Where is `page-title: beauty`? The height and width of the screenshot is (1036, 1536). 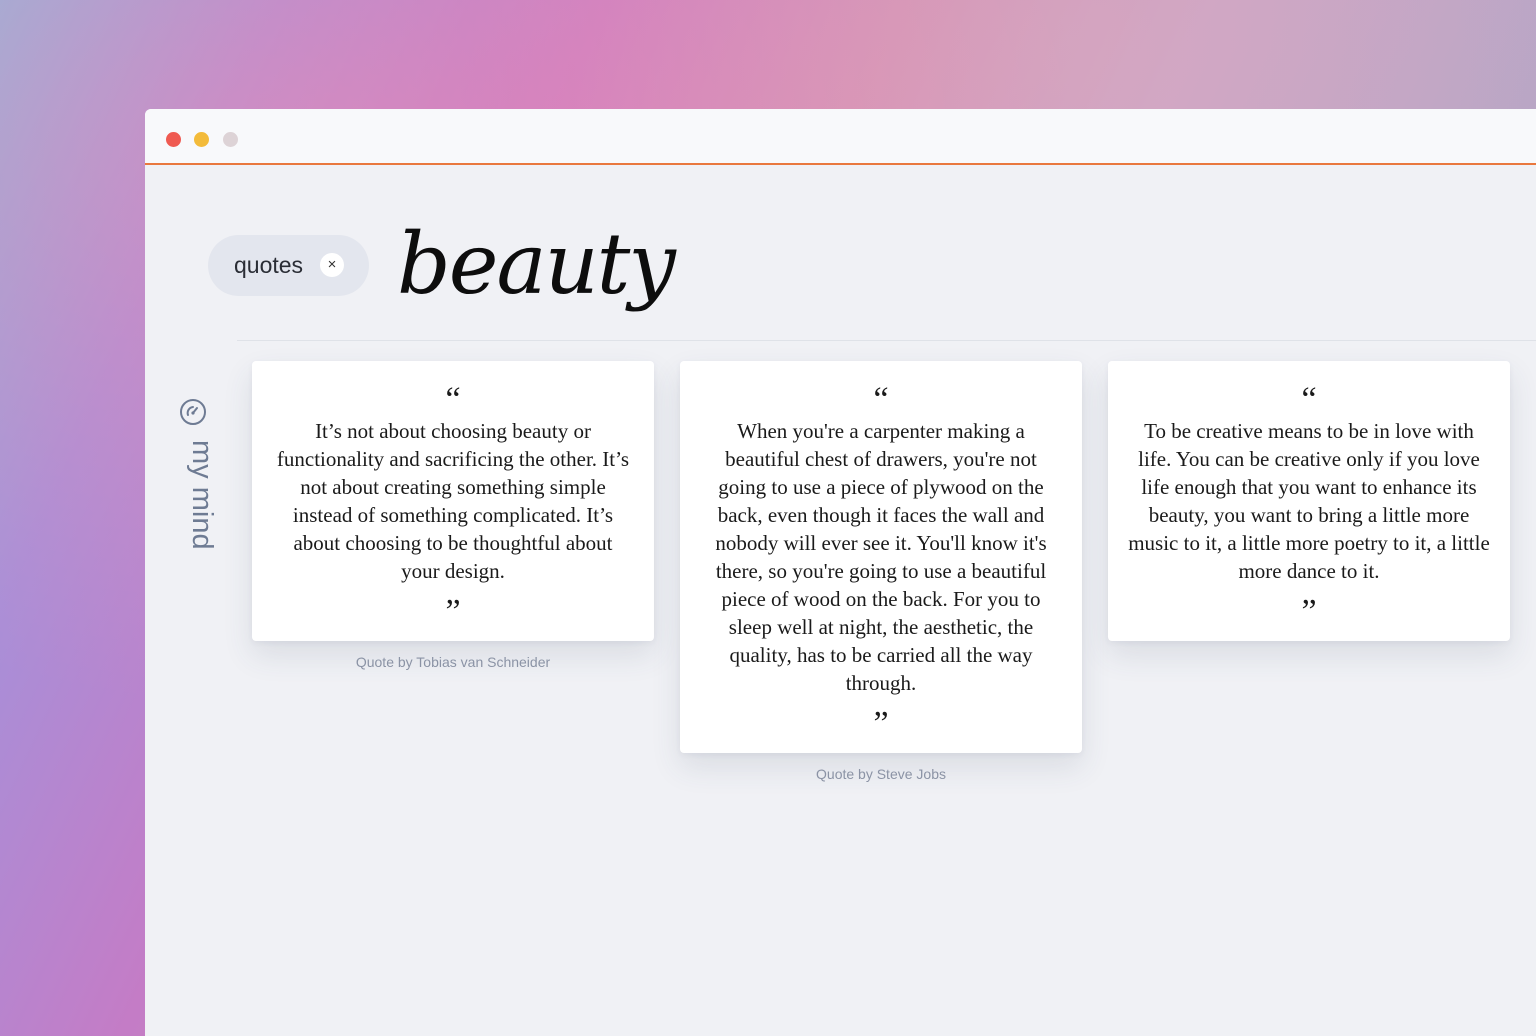
page-title: beauty is located at coordinates (536, 264).